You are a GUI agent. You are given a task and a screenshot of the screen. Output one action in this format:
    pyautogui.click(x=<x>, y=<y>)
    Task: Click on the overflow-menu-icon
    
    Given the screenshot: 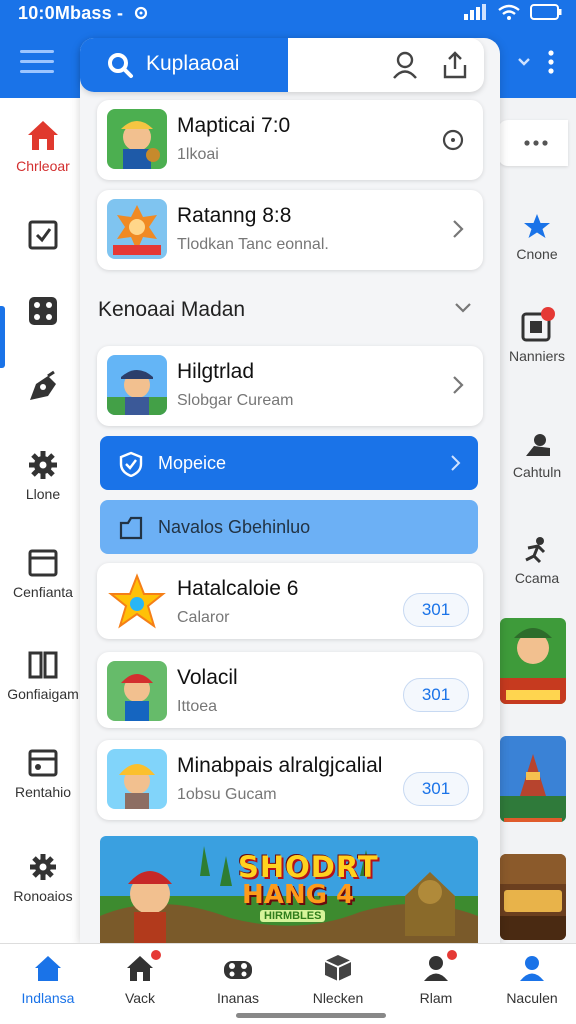 What is the action you would take?
    pyautogui.click(x=551, y=62)
    